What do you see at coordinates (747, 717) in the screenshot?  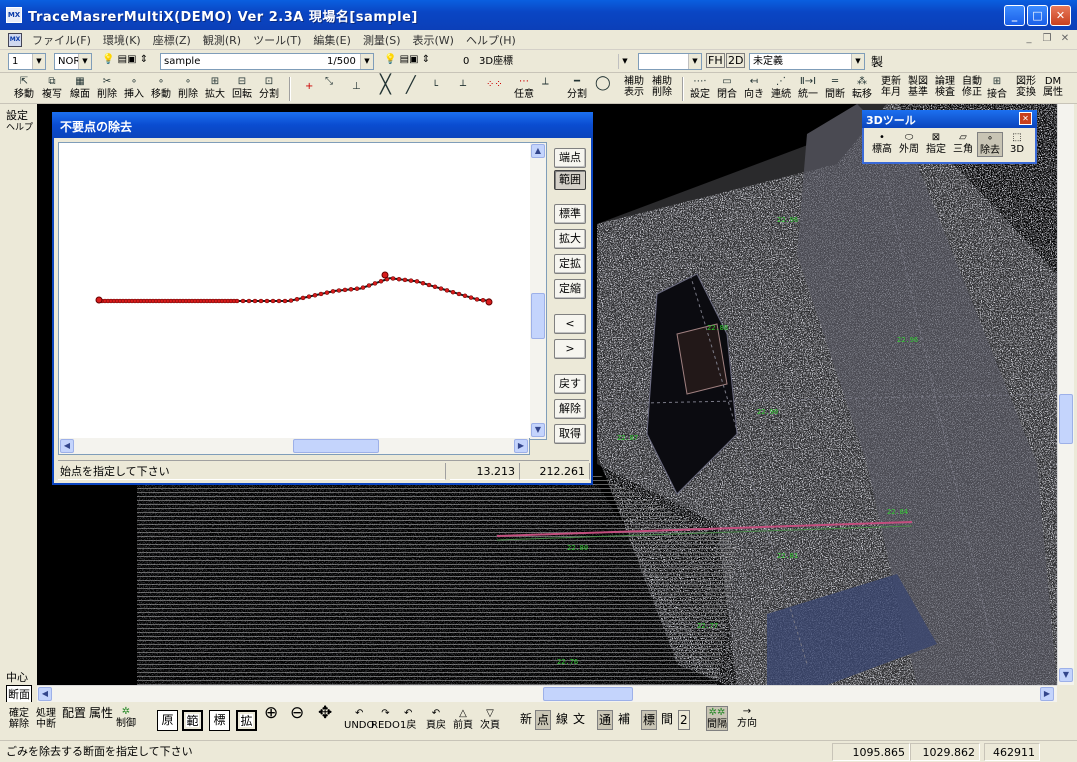 I see `direction-toggle-button: → 方向` at bounding box center [747, 717].